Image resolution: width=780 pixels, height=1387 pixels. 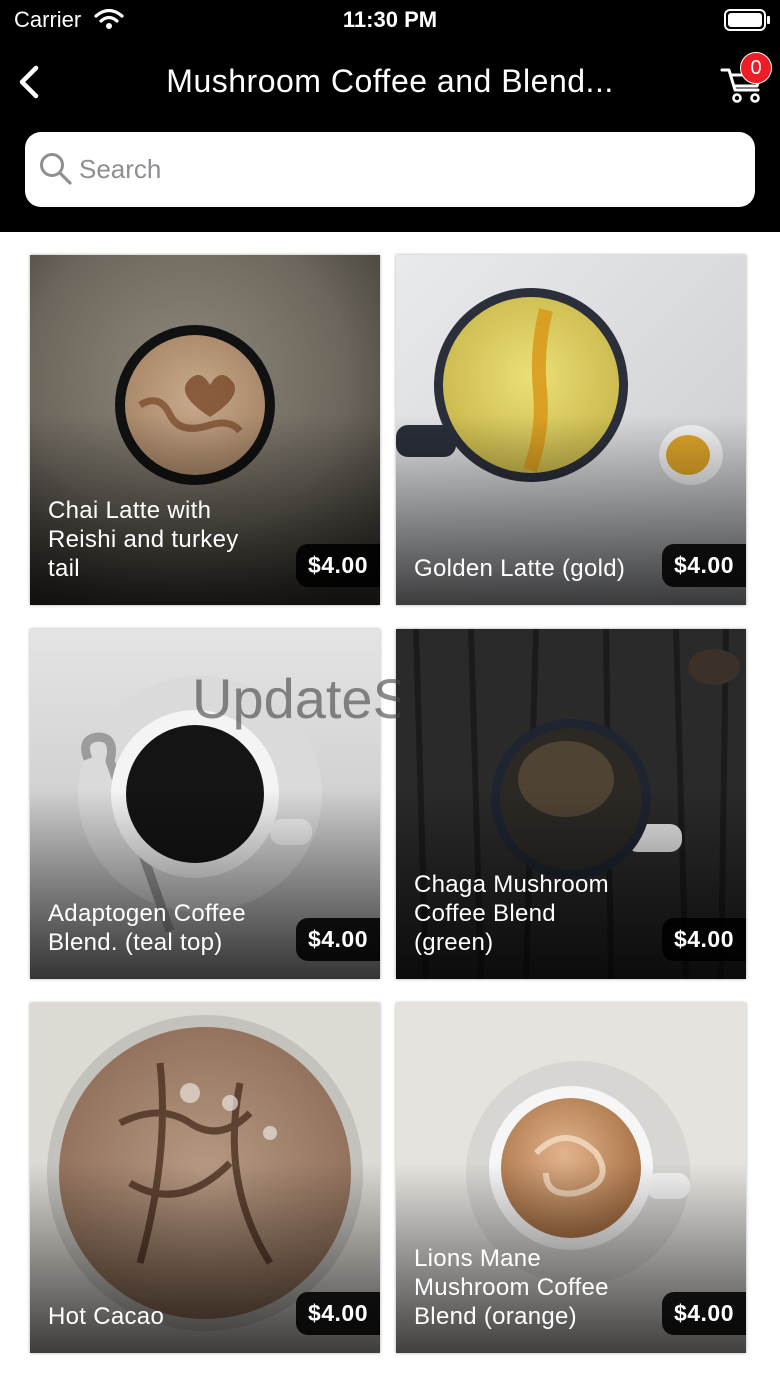 I want to click on search-icon, so click(x=56, y=171).